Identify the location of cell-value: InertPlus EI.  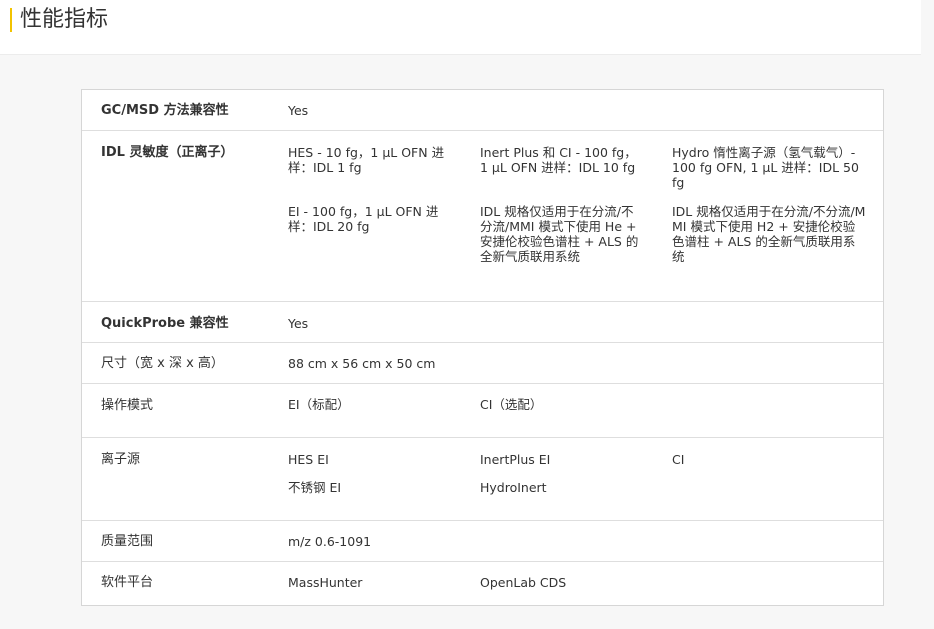
(515, 459).